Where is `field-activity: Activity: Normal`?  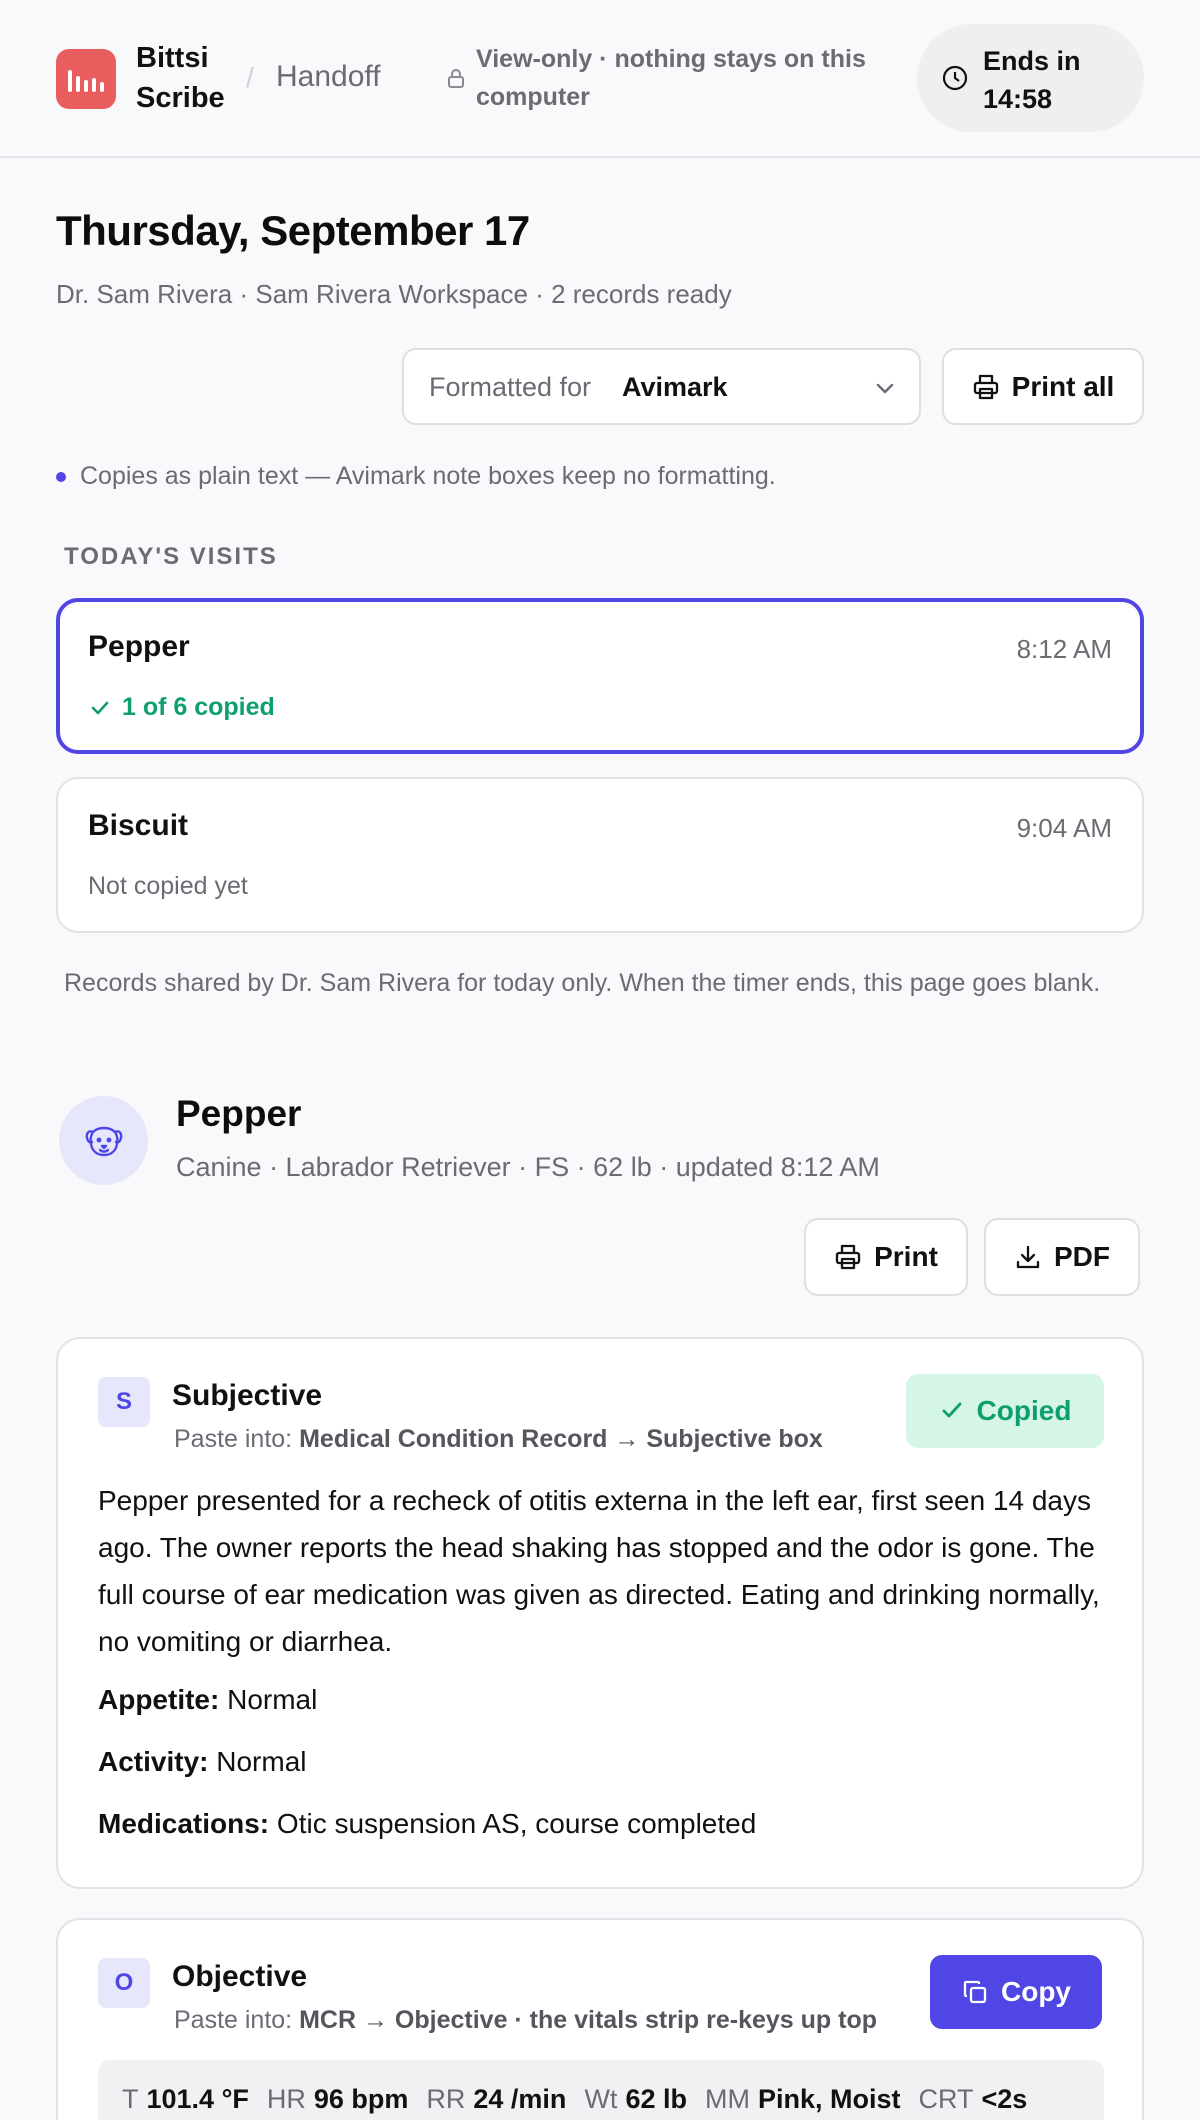 field-activity: Activity: Normal is located at coordinates (202, 1762).